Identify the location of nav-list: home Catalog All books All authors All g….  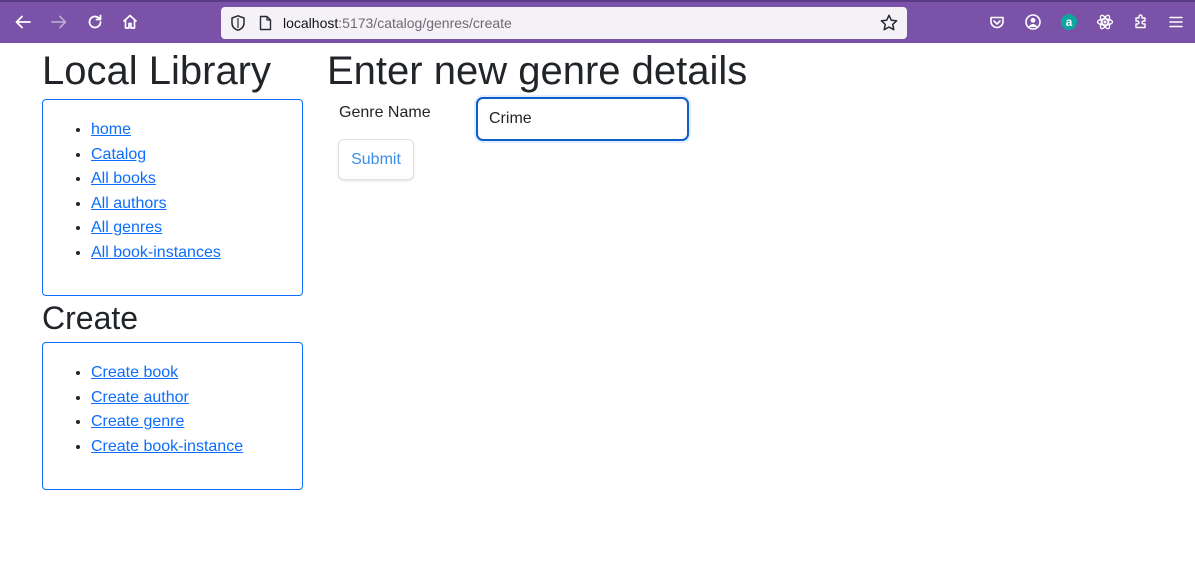
(132, 191).